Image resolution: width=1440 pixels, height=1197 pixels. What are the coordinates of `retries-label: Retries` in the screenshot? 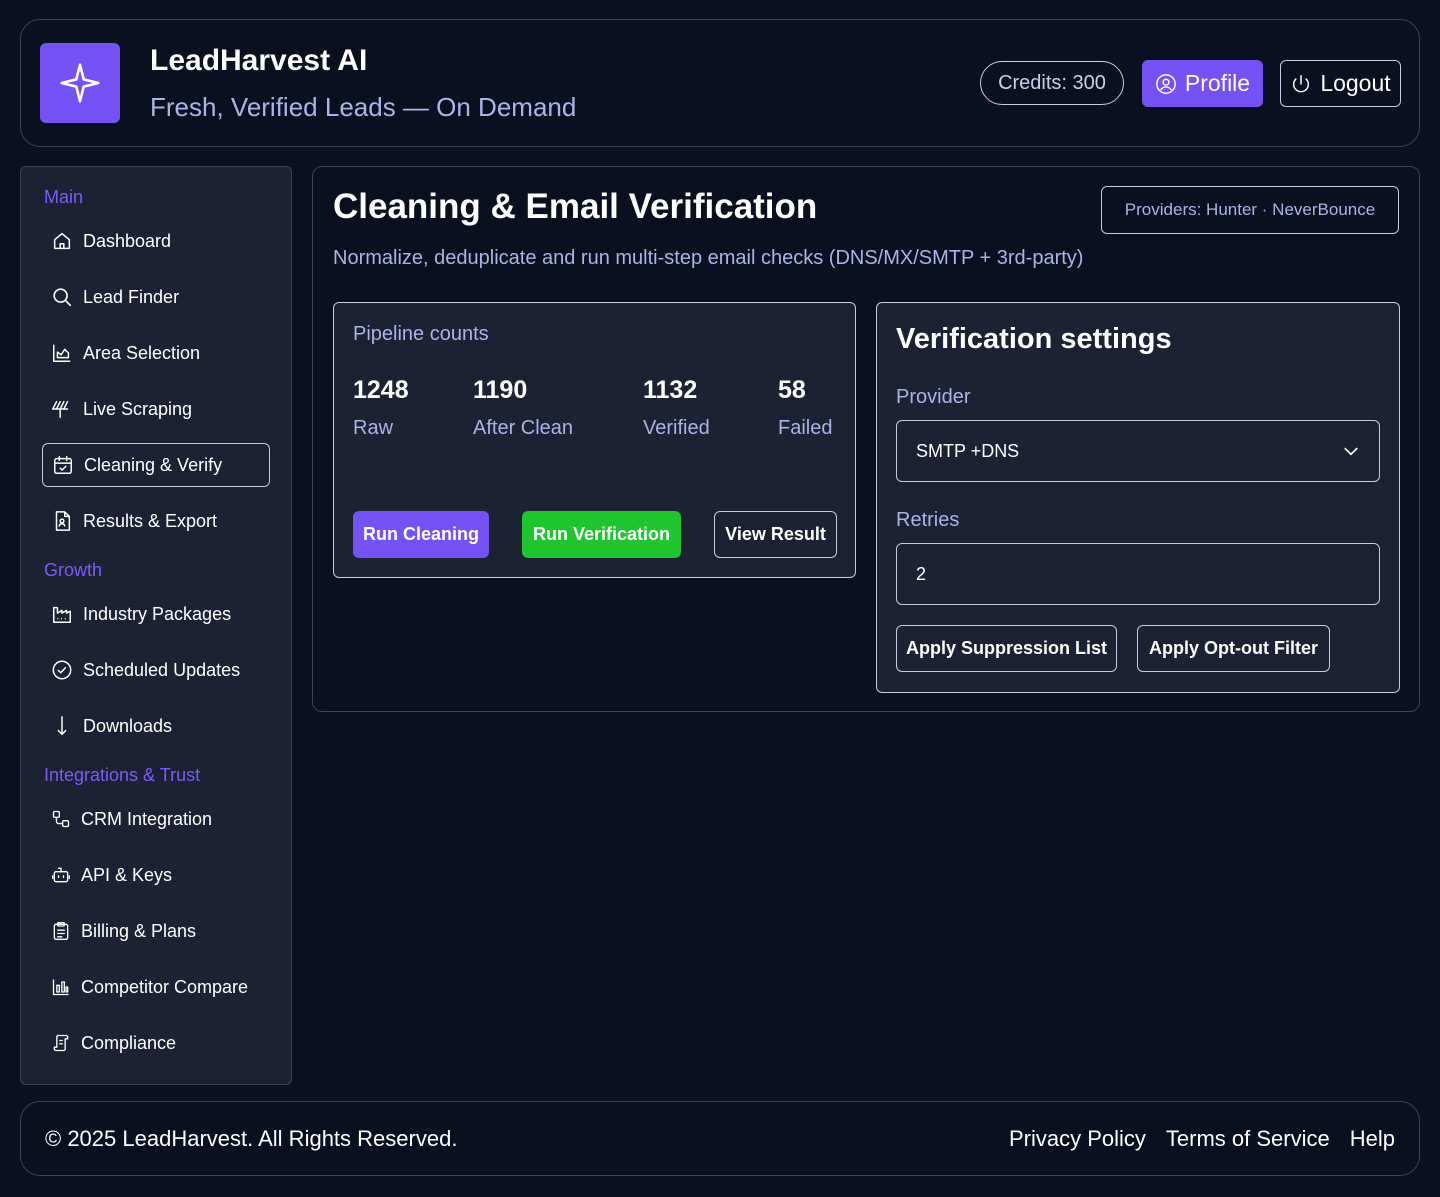 It's located at (928, 520).